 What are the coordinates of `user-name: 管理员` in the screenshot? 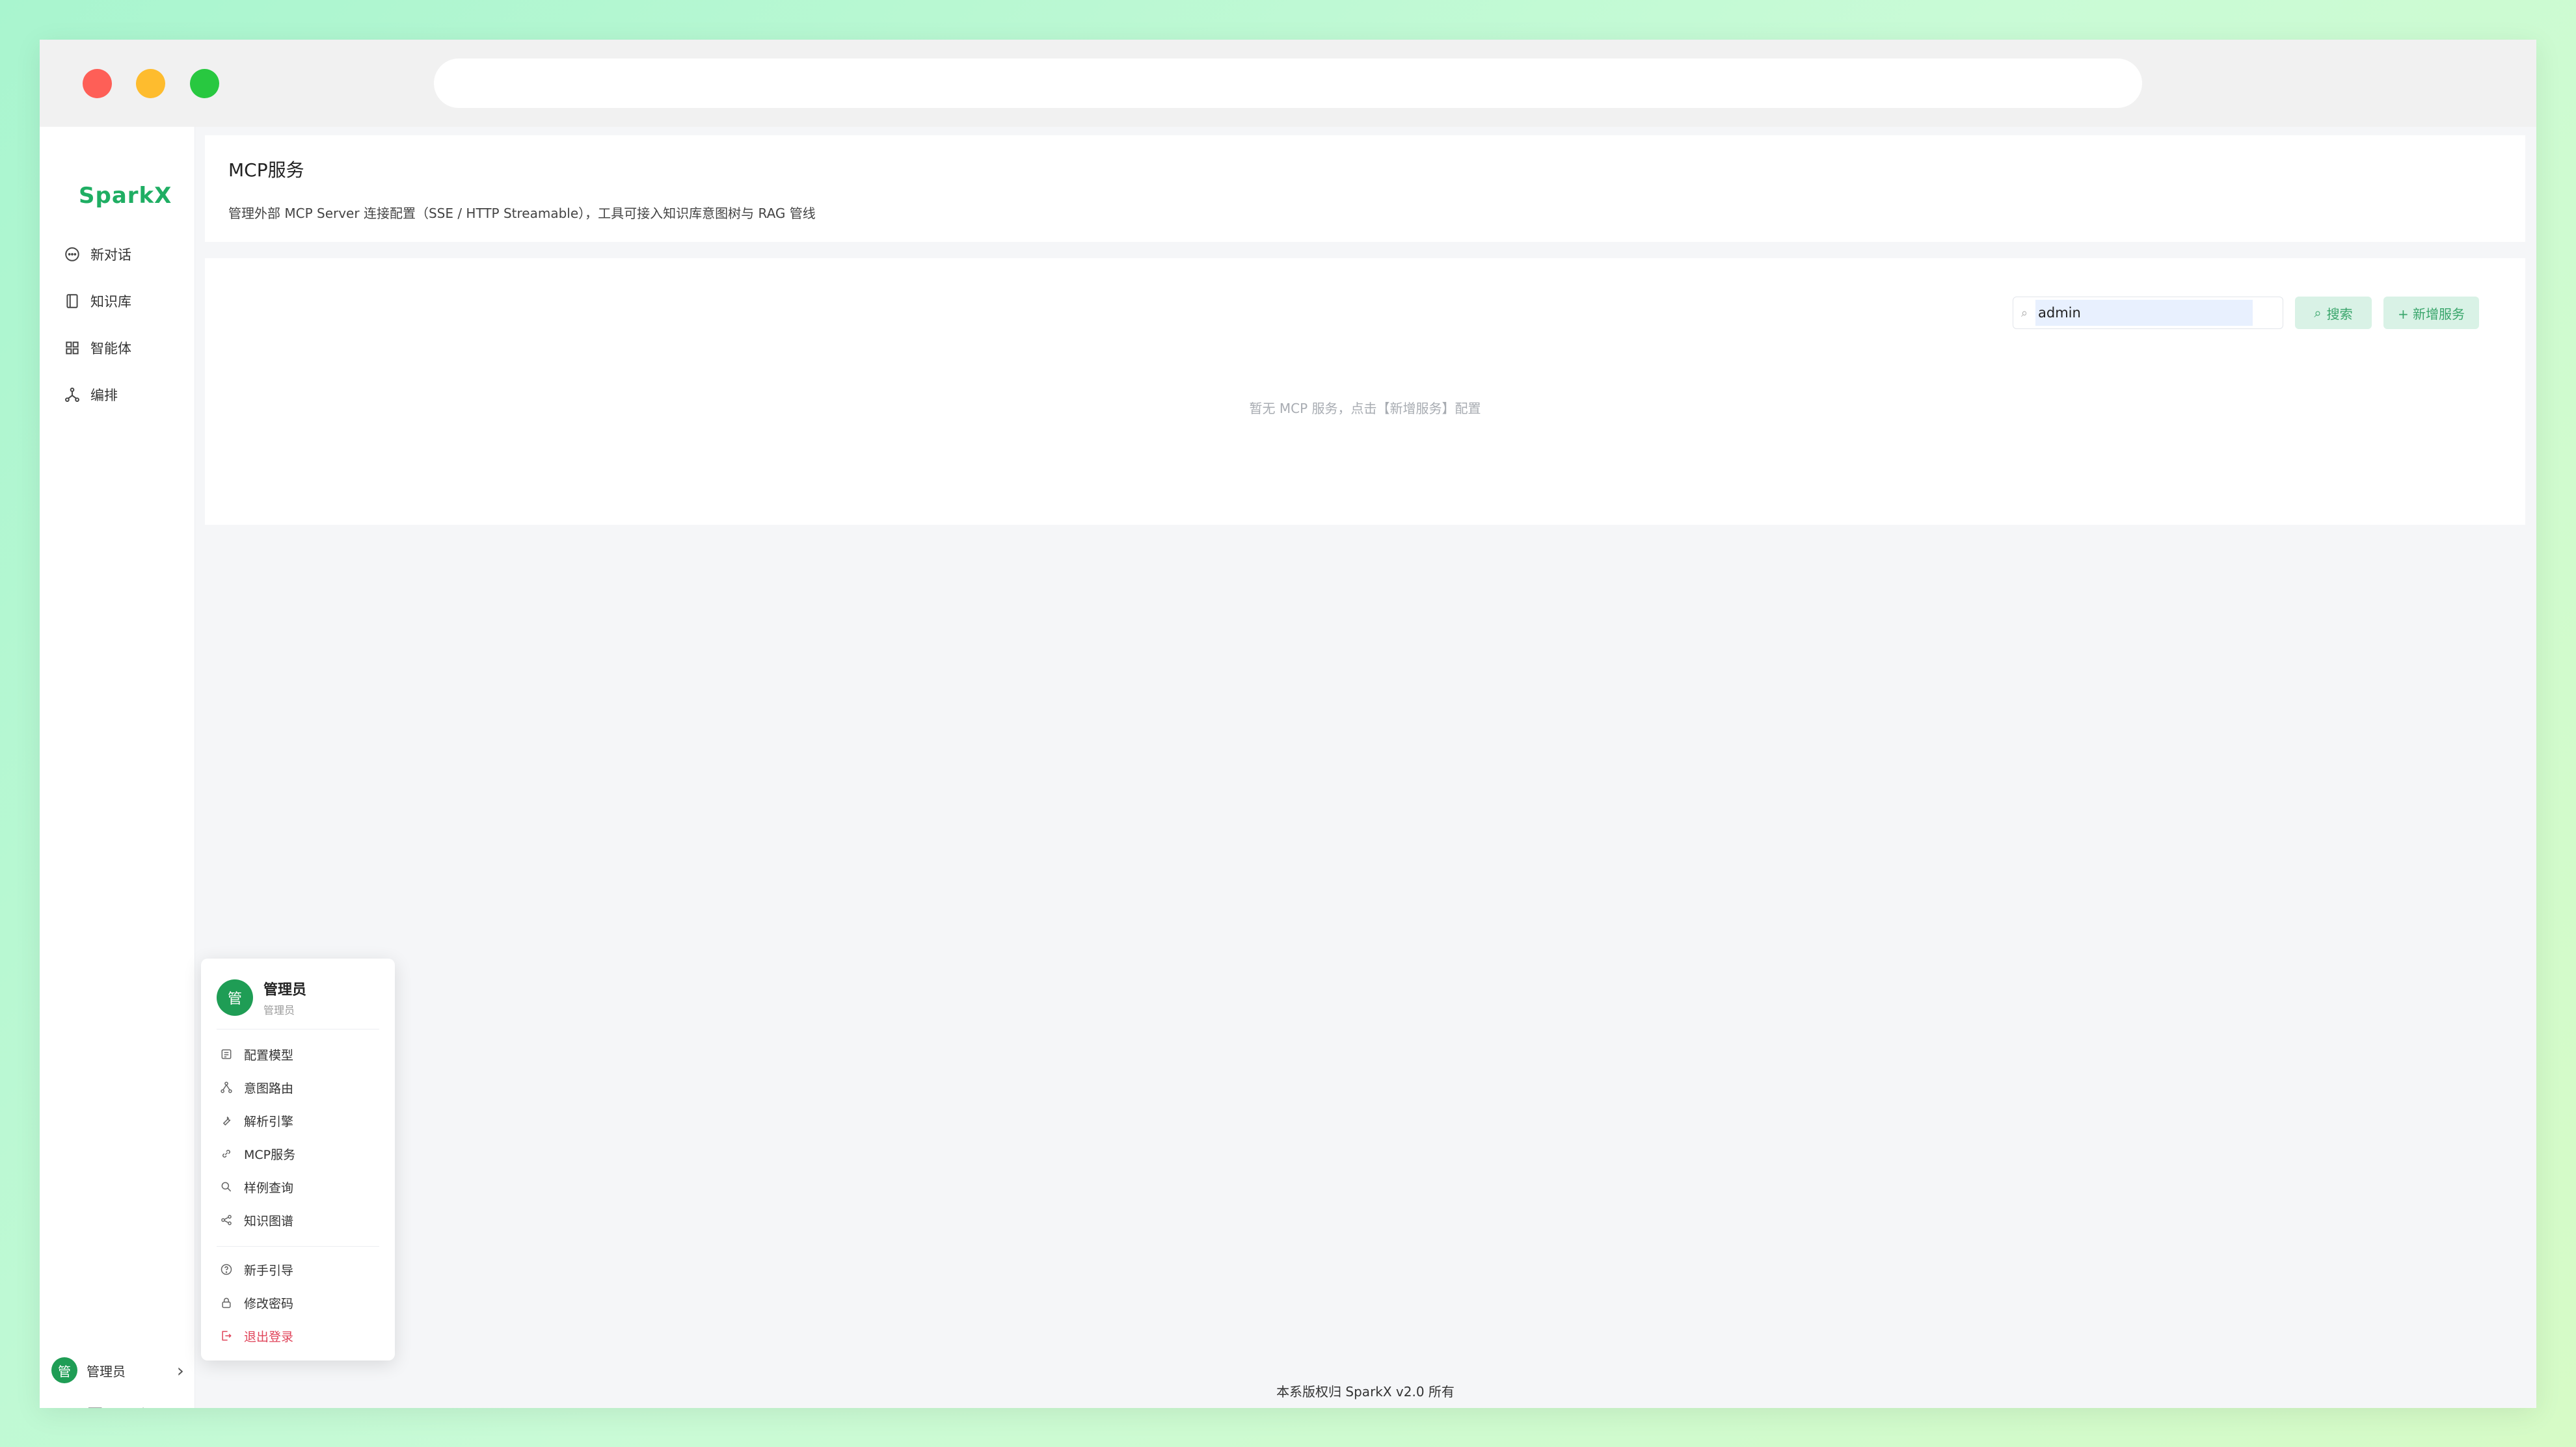 It's located at (106, 1371).